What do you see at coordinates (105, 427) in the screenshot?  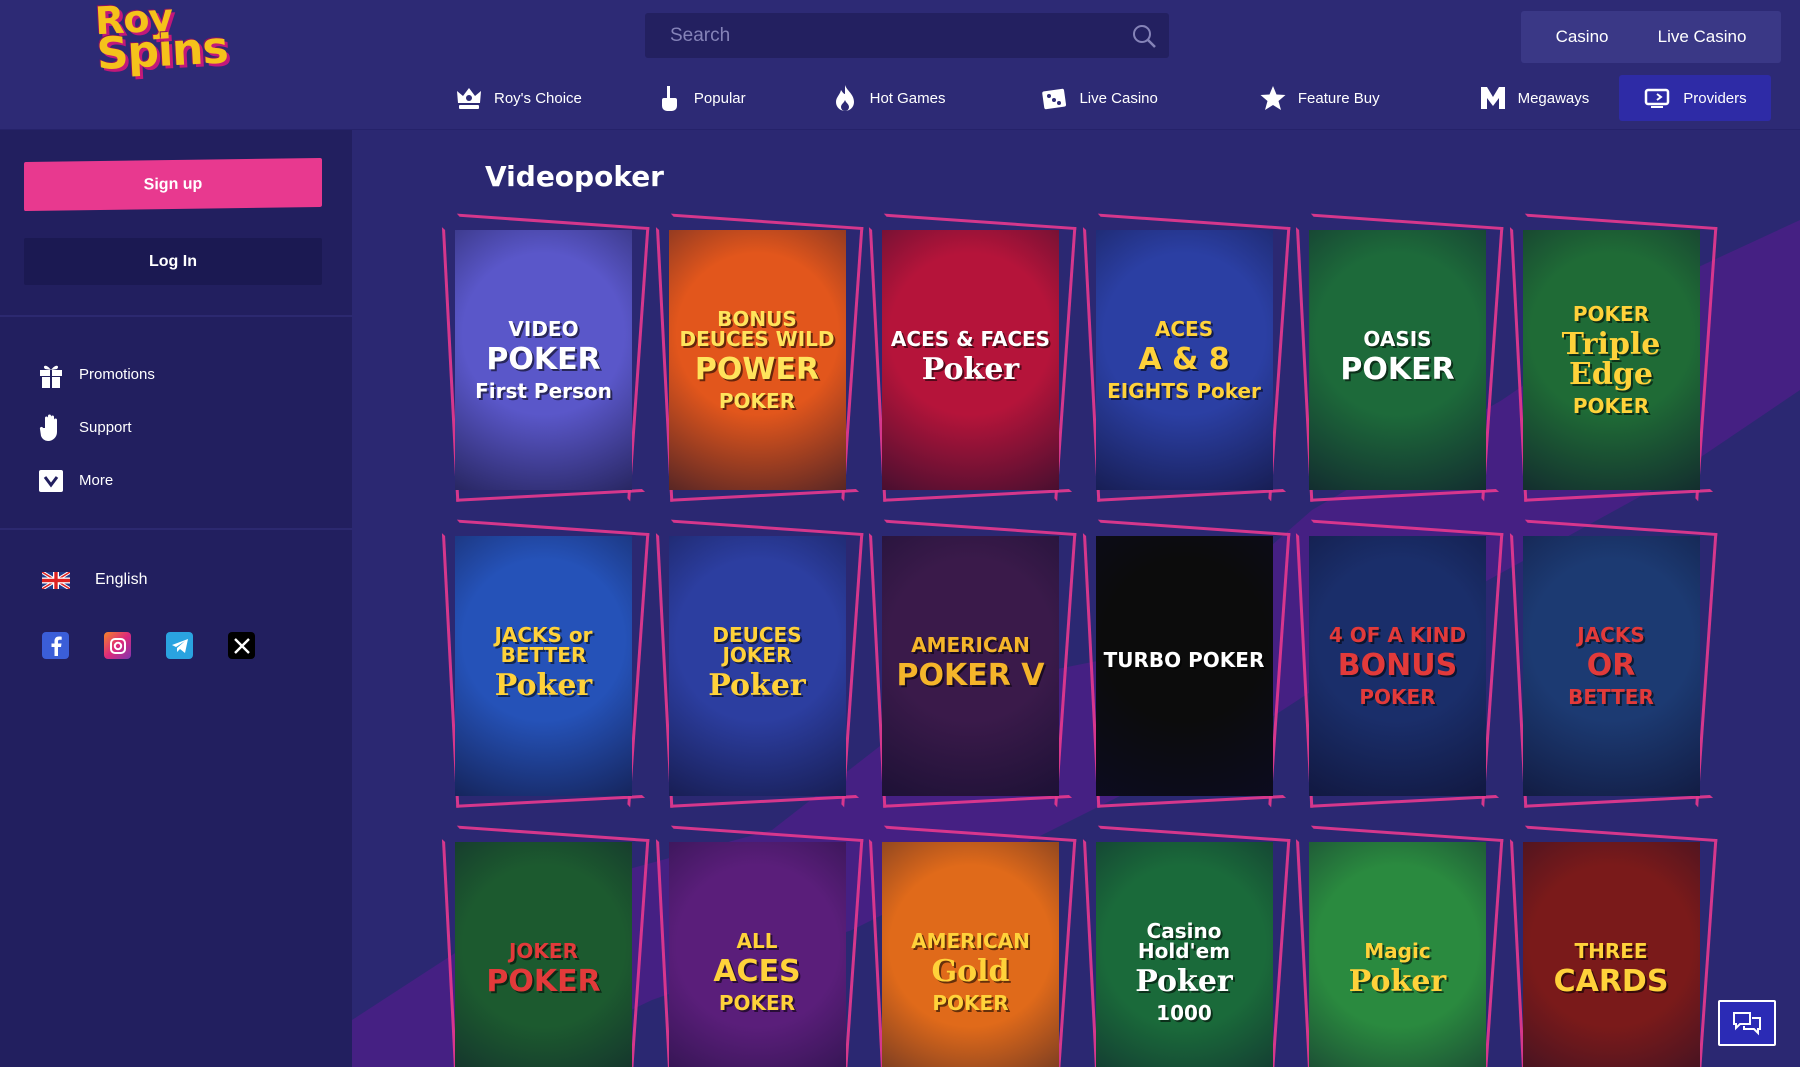 I see `sidebar-item-label: Support` at bounding box center [105, 427].